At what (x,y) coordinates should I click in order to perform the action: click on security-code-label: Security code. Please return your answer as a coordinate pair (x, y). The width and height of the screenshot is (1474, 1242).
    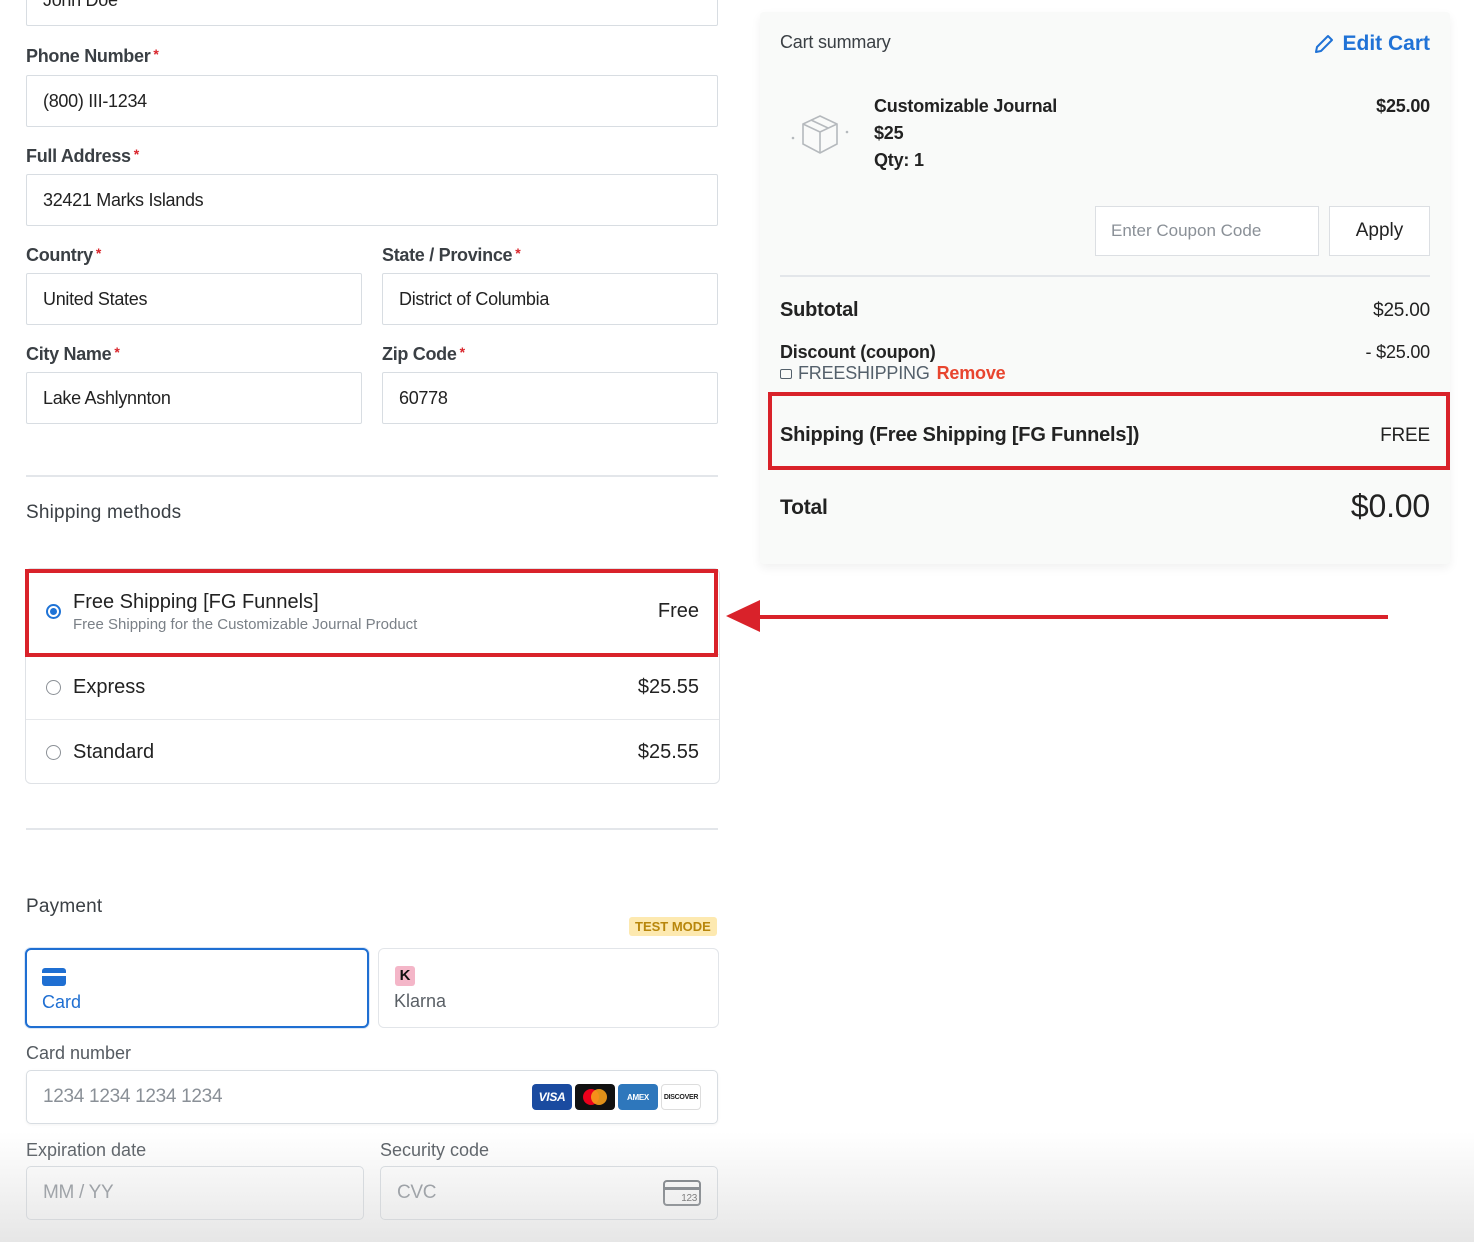
    Looking at the image, I should click on (435, 1150).